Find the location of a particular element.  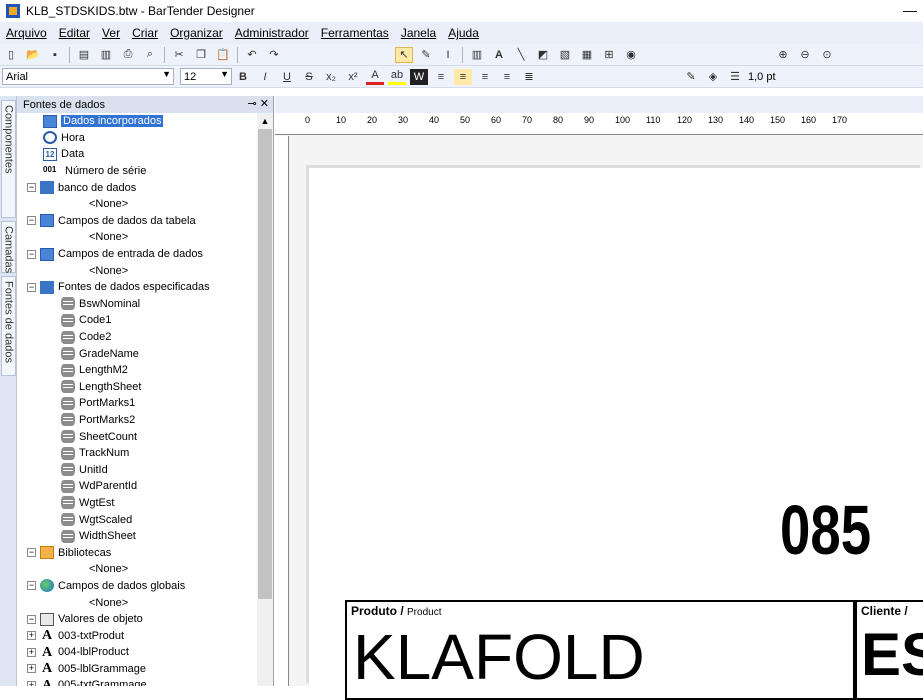

line-color-icon: ✎ is located at coordinates (691, 77).